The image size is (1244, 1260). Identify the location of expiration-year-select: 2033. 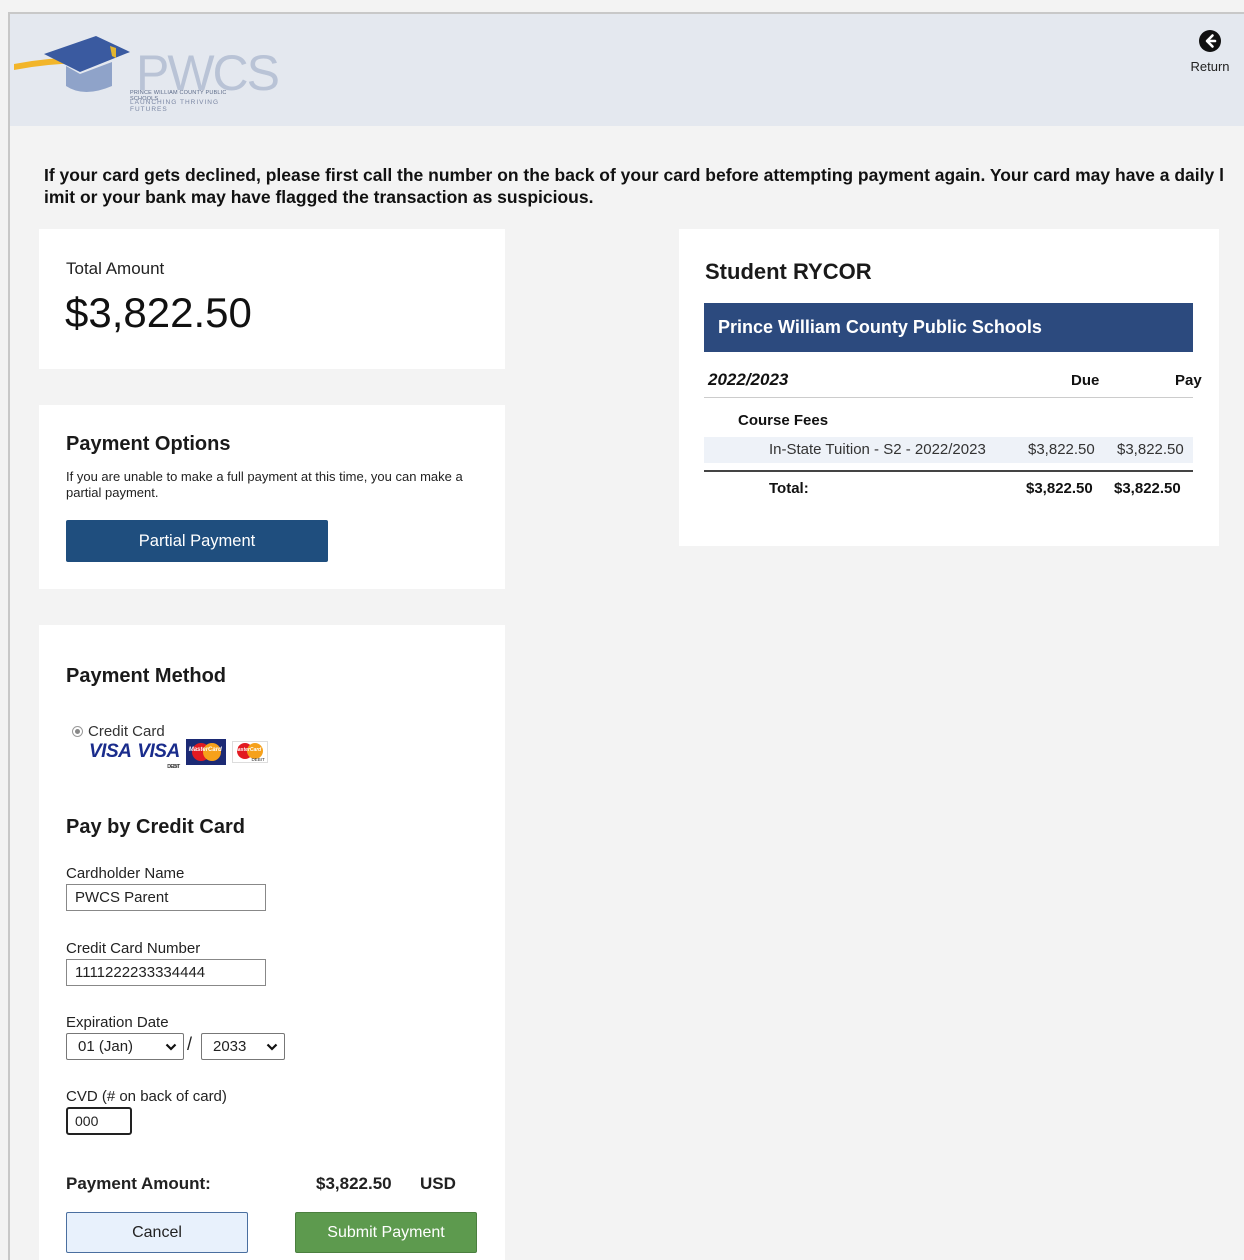
(243, 1046).